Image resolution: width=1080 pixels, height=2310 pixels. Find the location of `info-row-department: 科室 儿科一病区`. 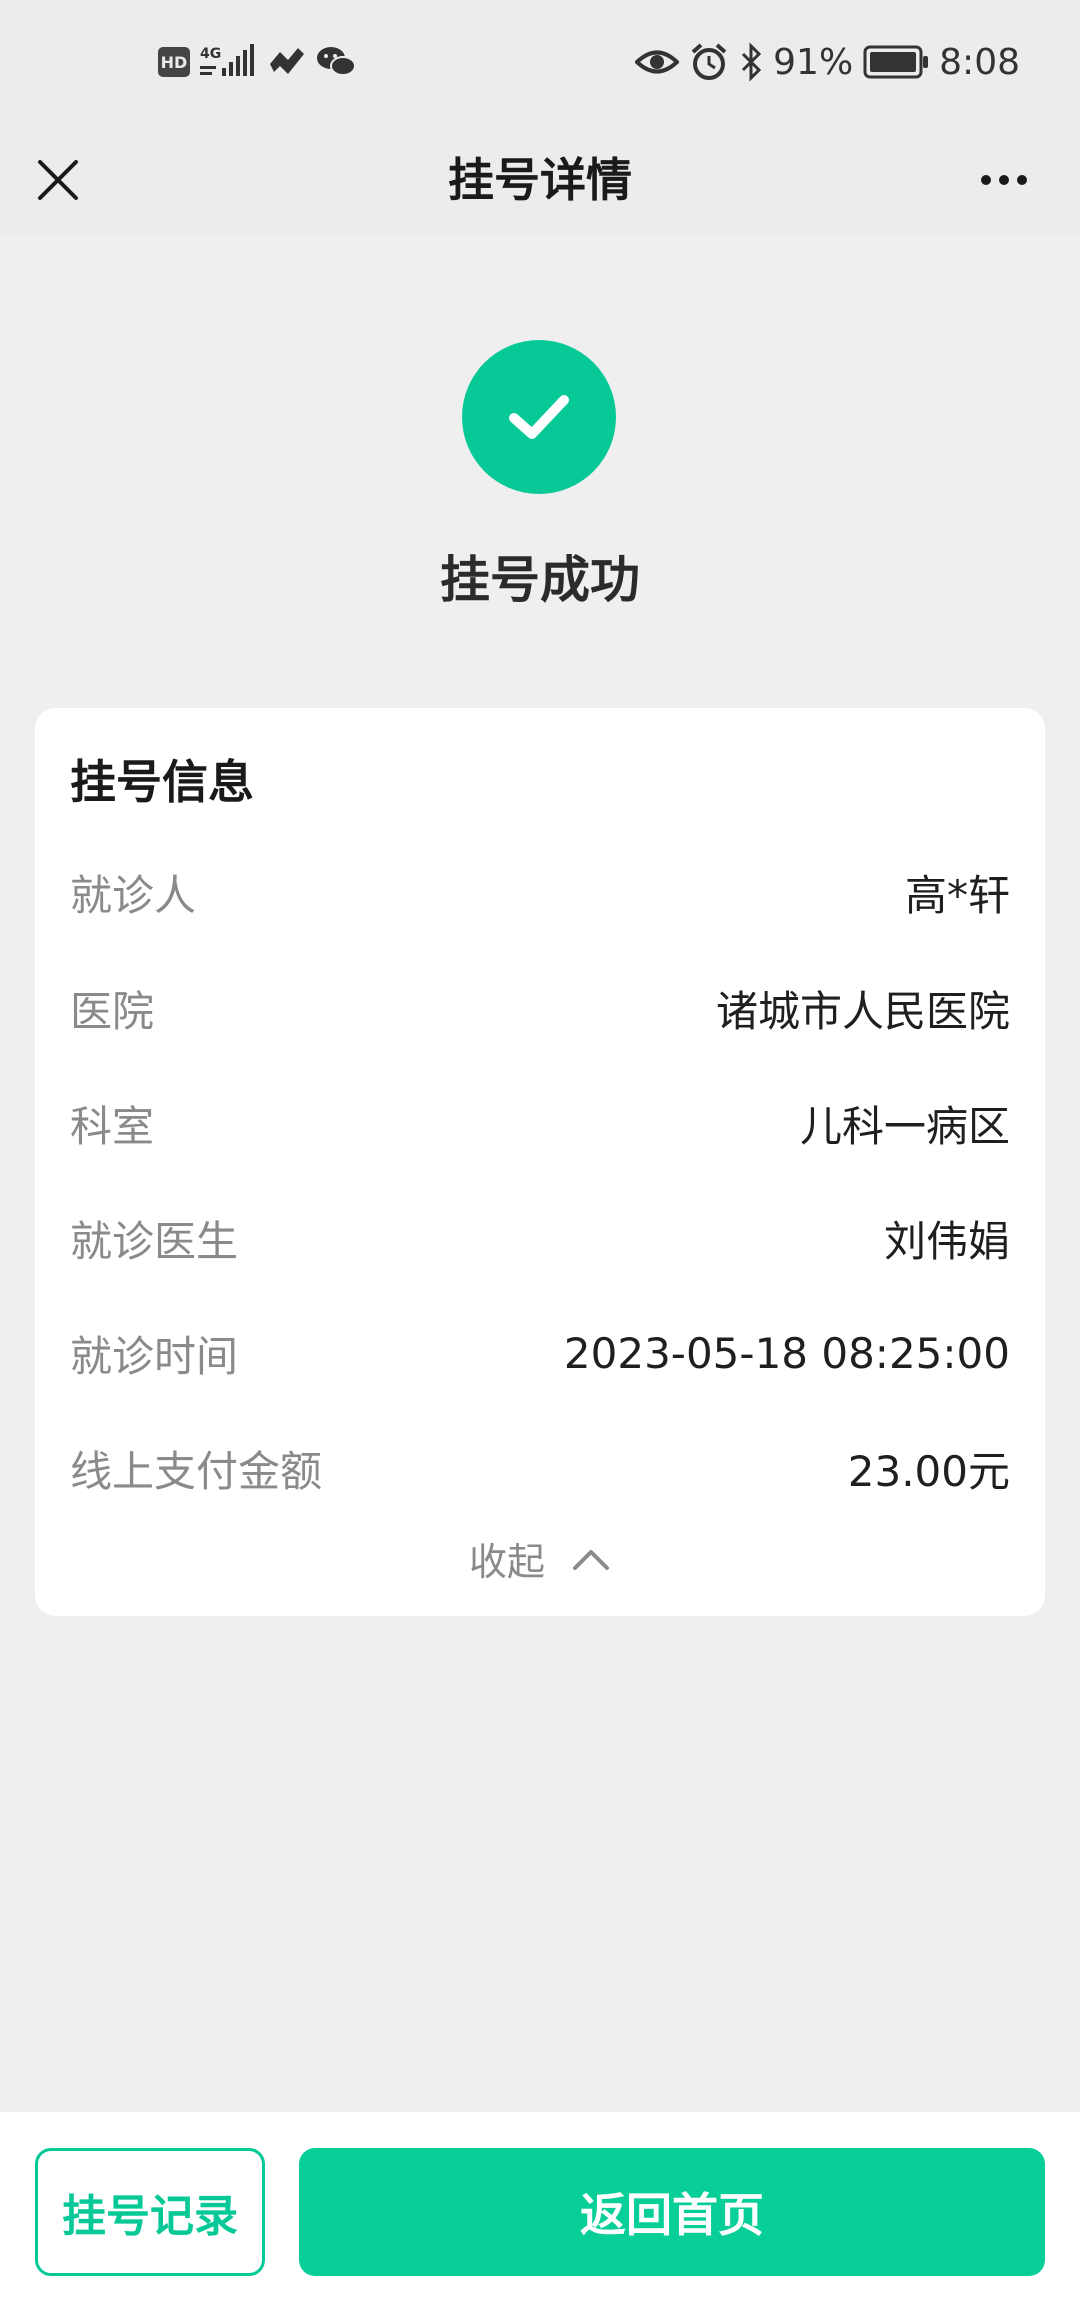

info-row-department: 科室 儿科一病区 is located at coordinates (540, 1123).